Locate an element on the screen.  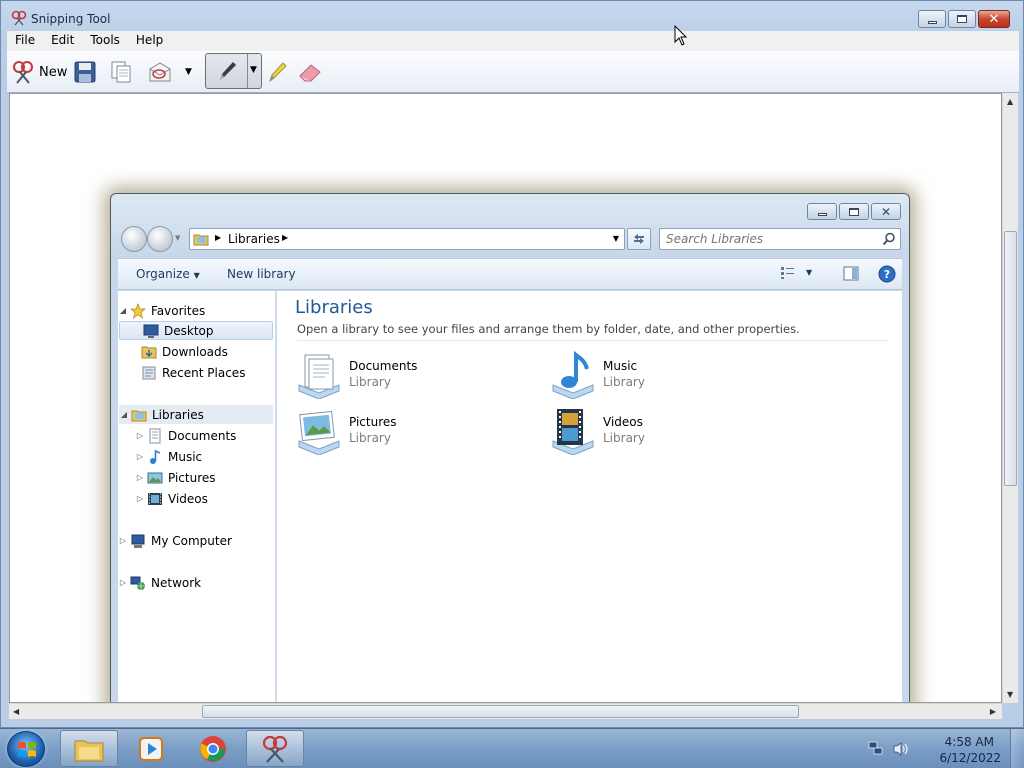
highlighter-button is located at coordinates (277, 72).